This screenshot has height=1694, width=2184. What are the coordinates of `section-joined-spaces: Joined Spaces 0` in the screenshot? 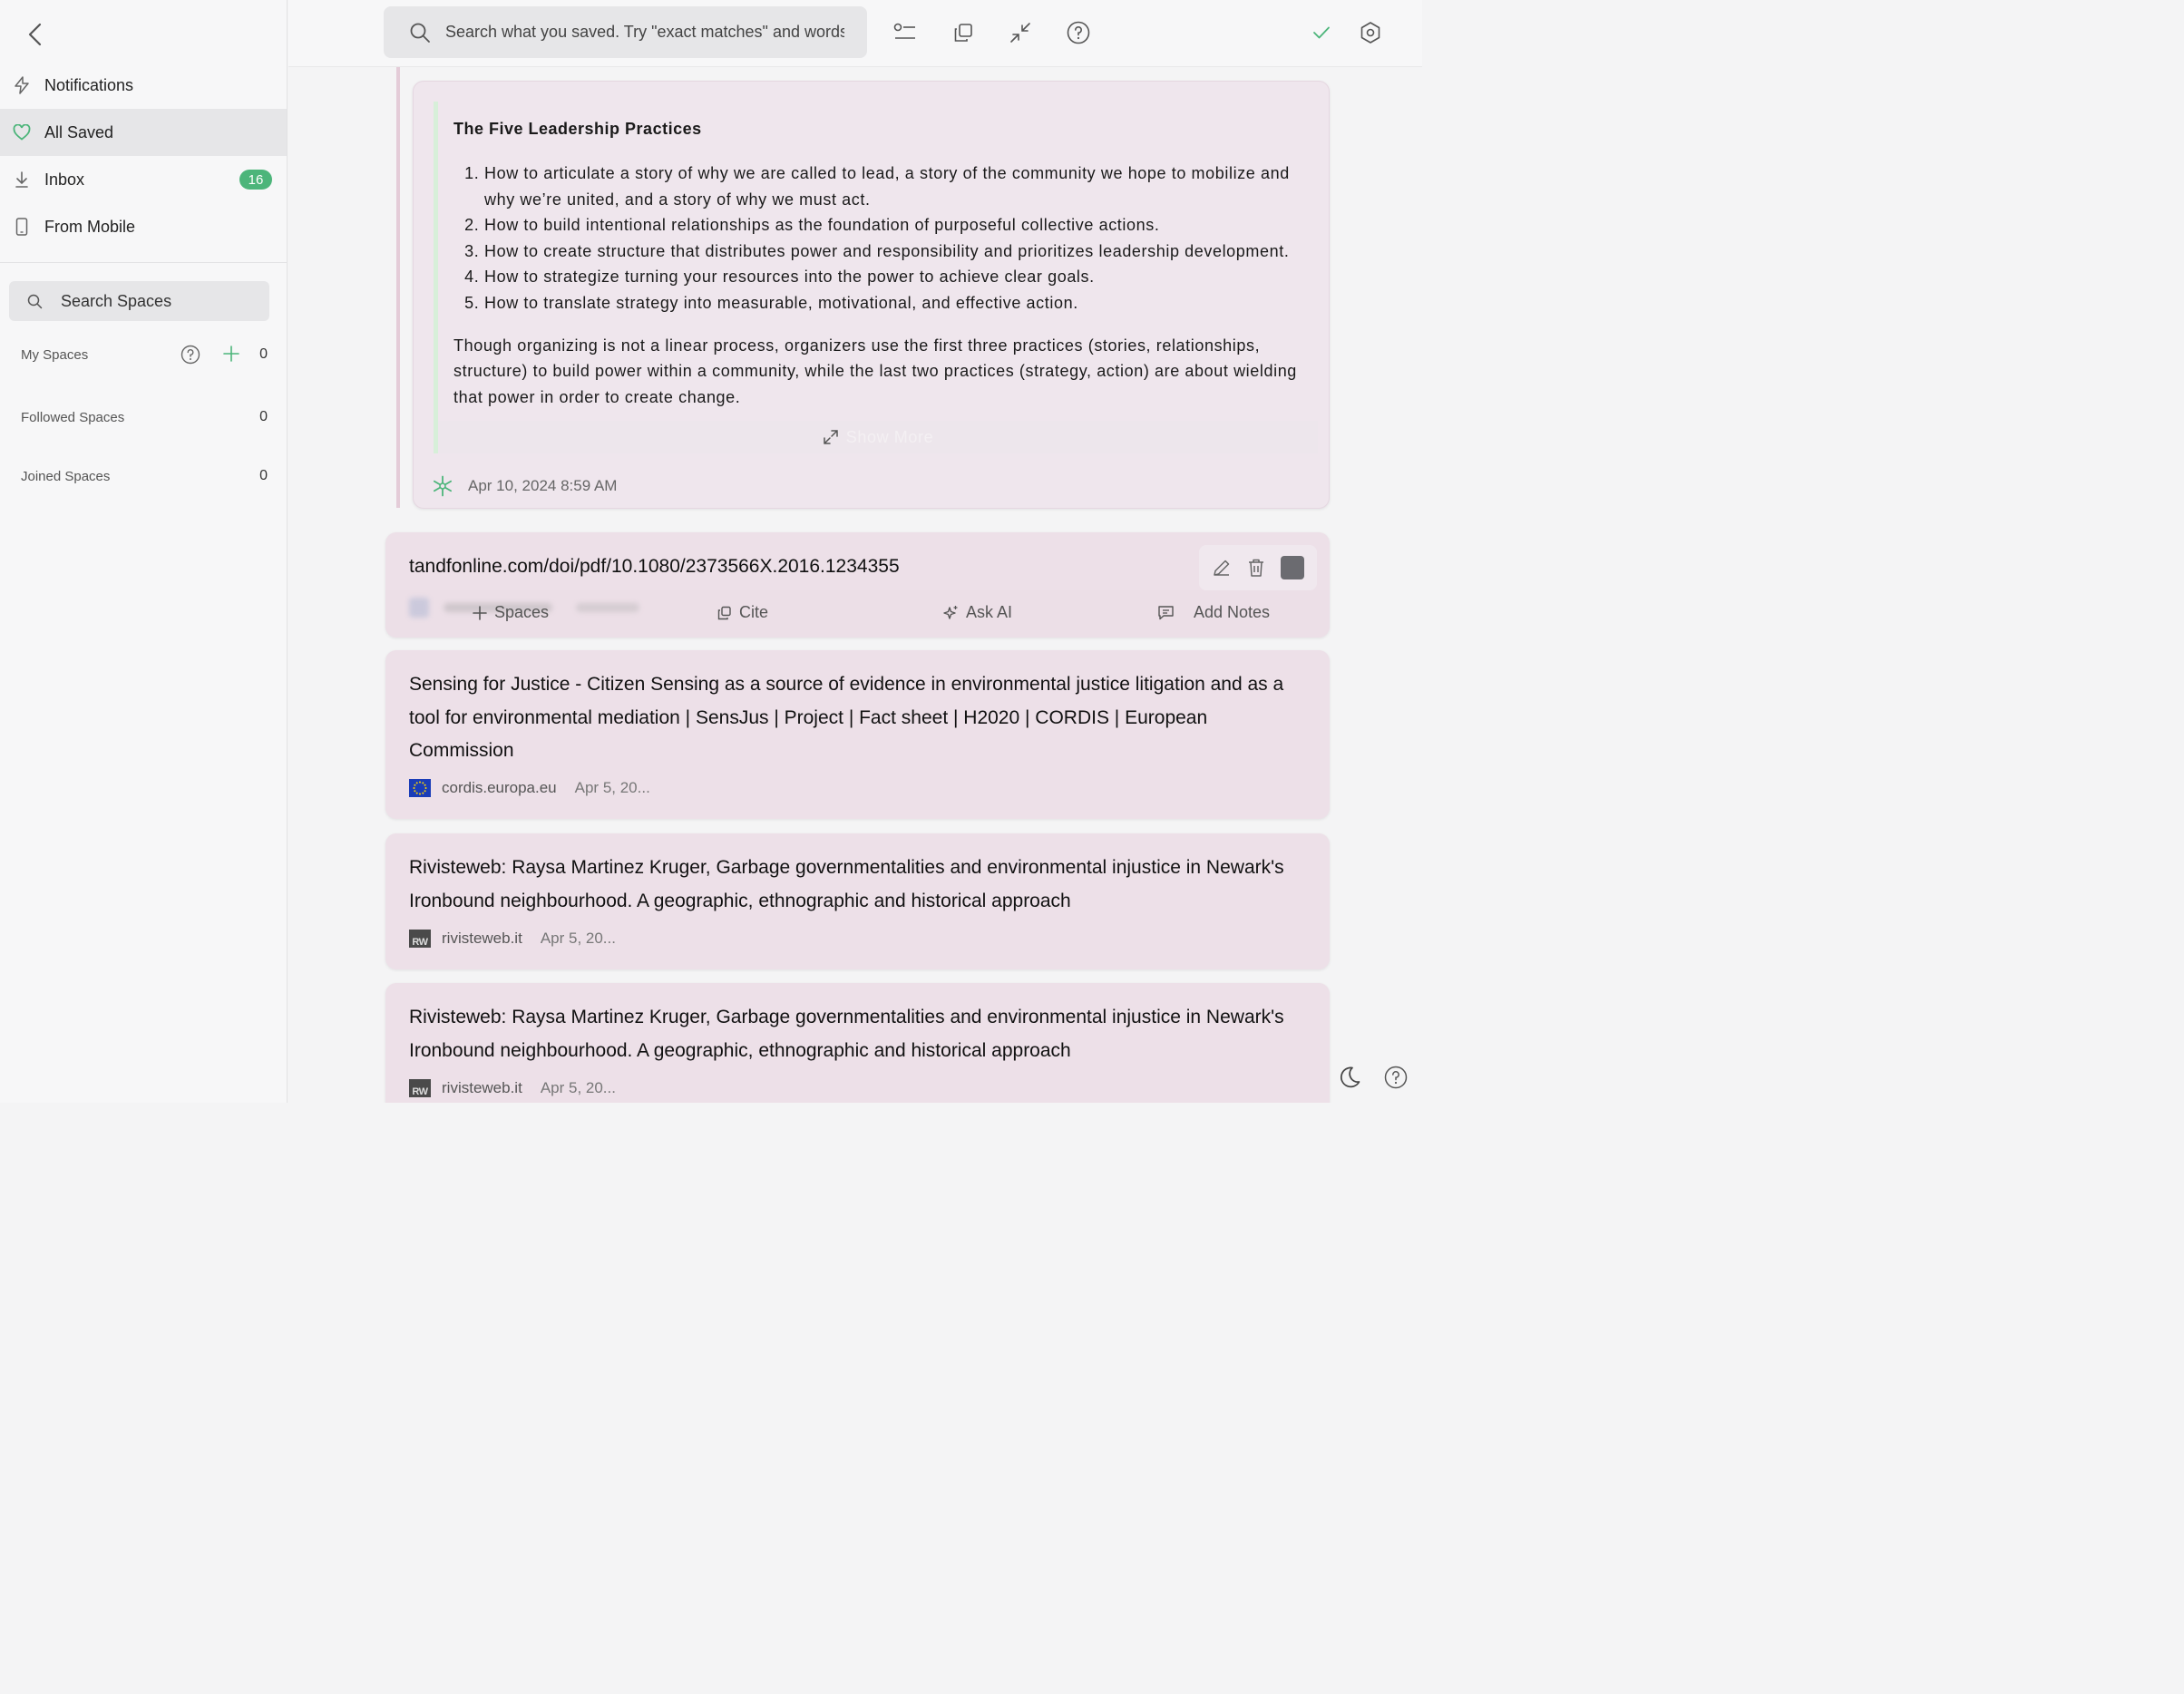 It's located at (145, 476).